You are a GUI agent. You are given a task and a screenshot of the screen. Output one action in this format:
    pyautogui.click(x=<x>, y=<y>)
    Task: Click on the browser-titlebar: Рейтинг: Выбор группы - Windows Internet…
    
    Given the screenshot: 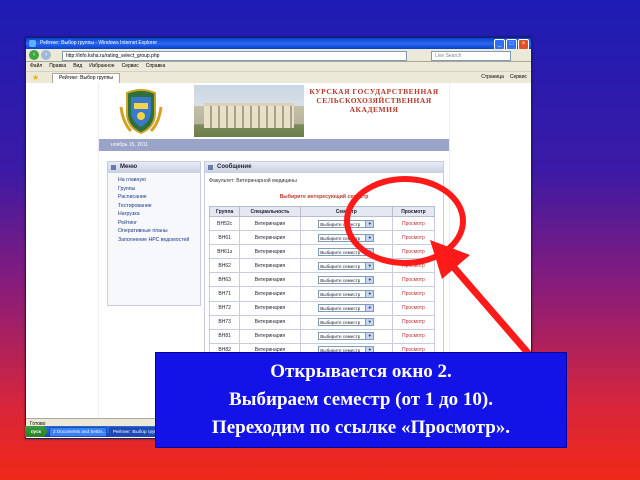 What is the action you would take?
    pyautogui.click(x=278, y=44)
    